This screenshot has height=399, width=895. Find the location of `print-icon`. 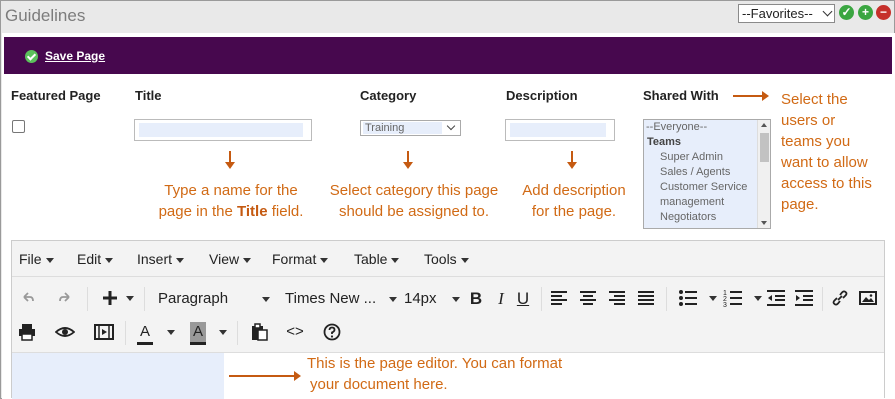

print-icon is located at coordinates (27, 332).